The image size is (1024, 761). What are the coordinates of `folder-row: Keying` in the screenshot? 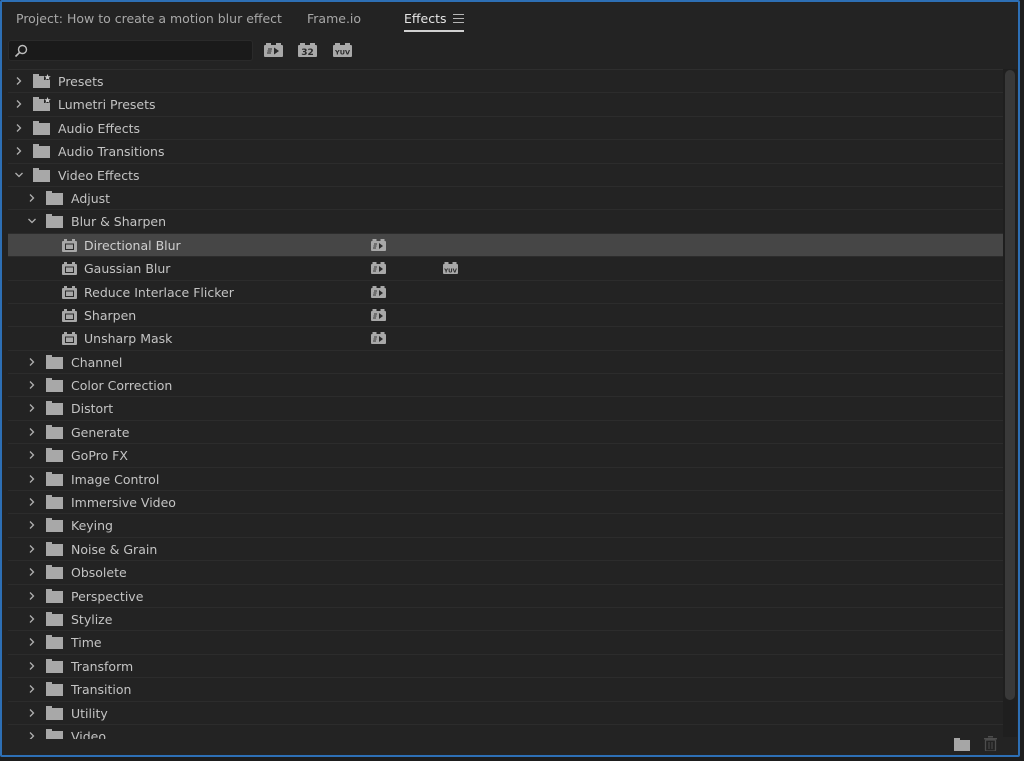 It's located at (505, 526).